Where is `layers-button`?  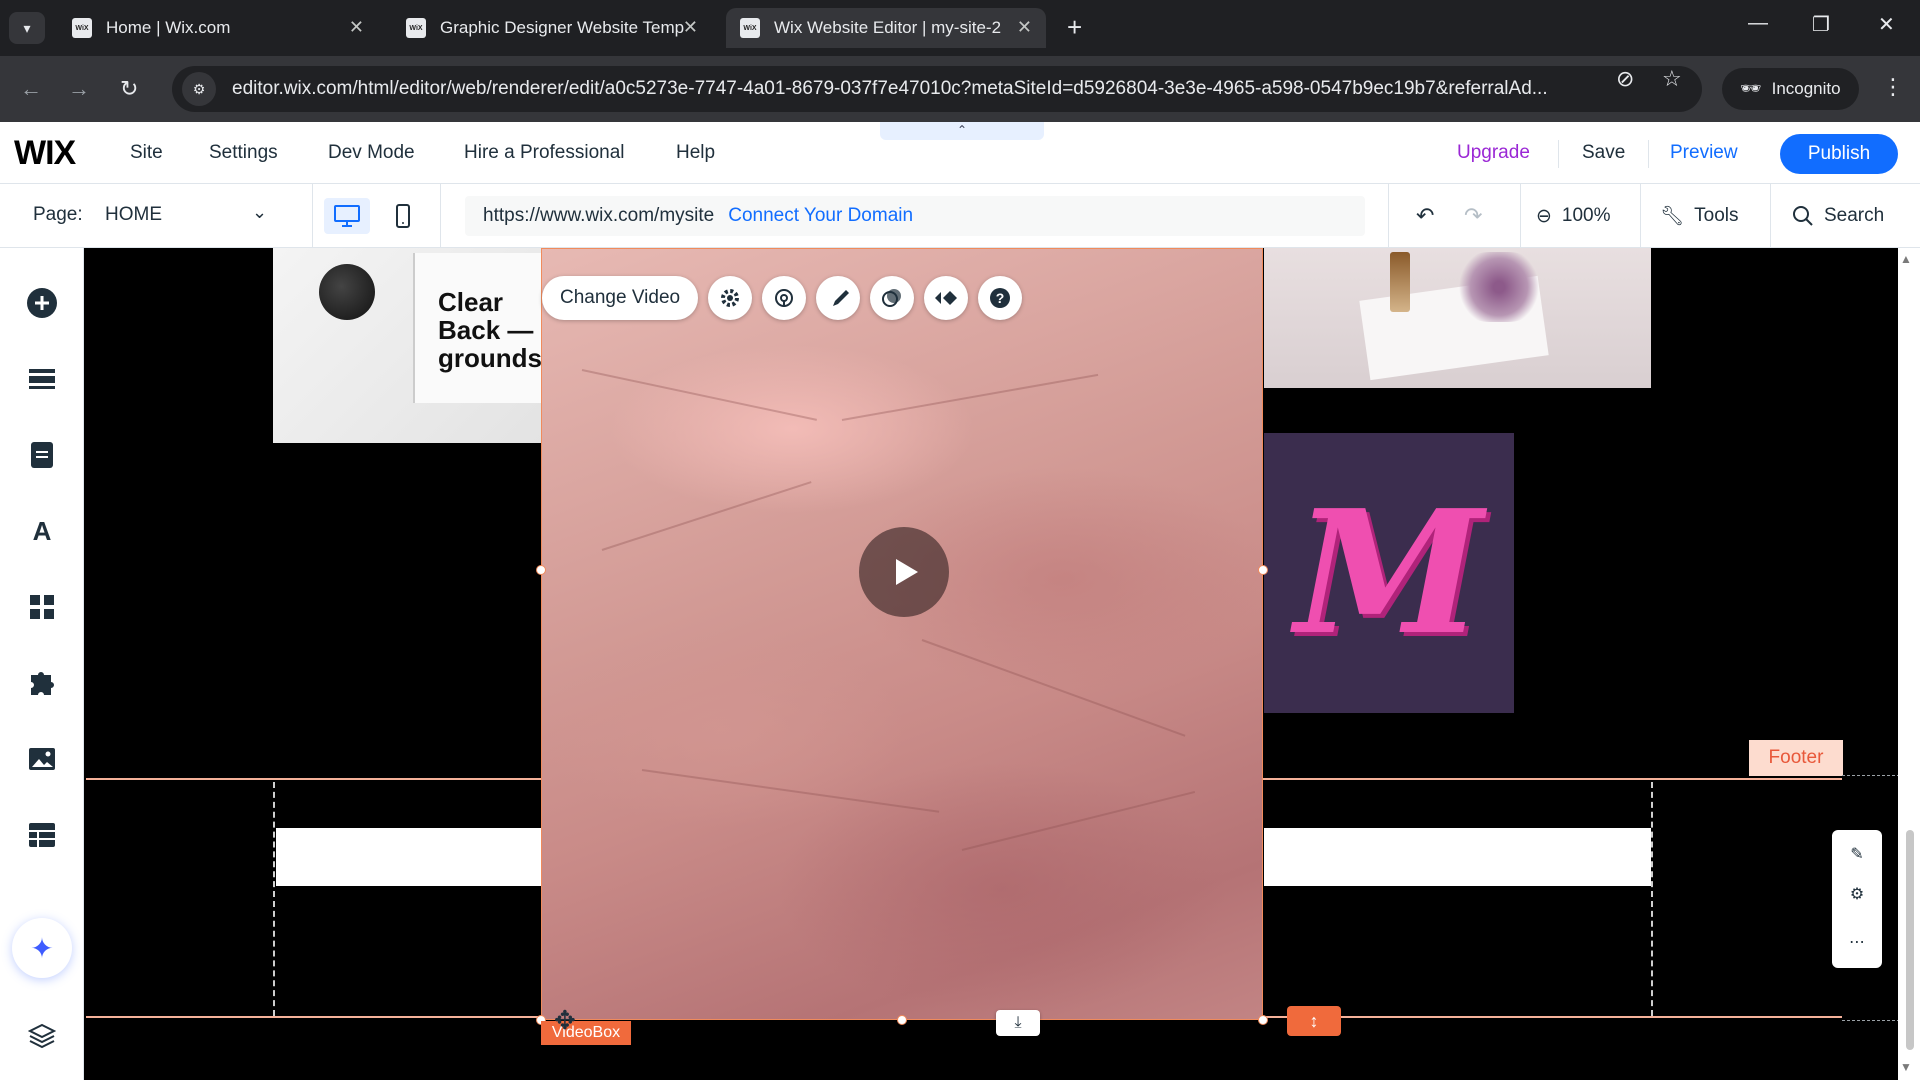
layers-button is located at coordinates (42, 1036).